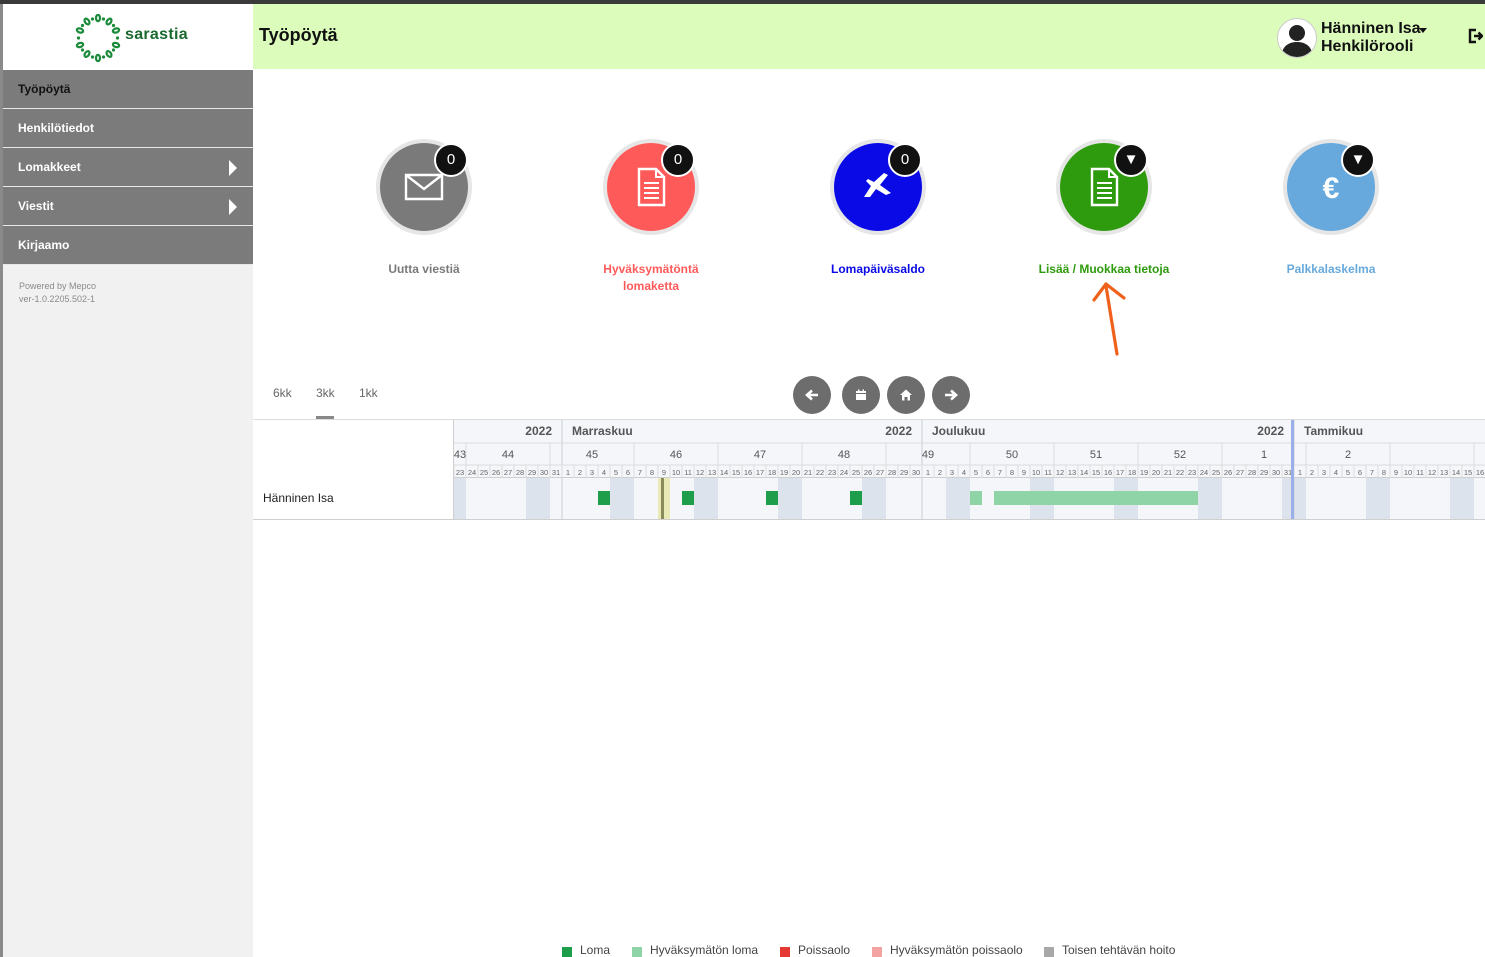 This screenshot has height=957, width=1485. Describe the element at coordinates (1444, 472) in the screenshot. I see `day-number: 13` at that location.